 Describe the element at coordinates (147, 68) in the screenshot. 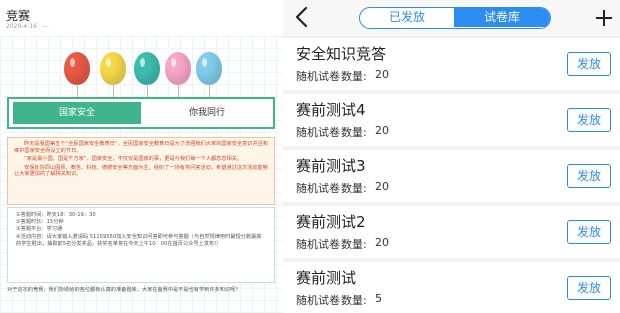

I see `balloon-teal` at that location.